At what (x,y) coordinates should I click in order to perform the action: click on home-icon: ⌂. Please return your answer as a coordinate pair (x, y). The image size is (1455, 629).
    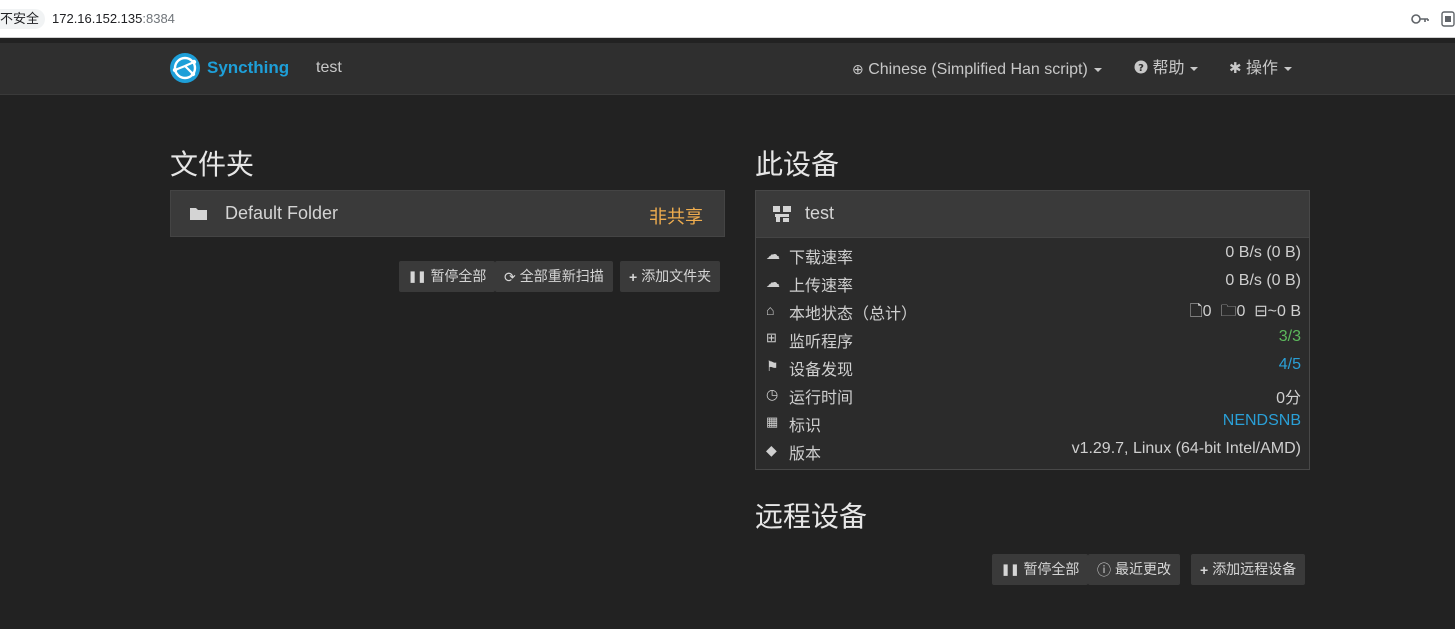
    Looking at the image, I should click on (770, 310).